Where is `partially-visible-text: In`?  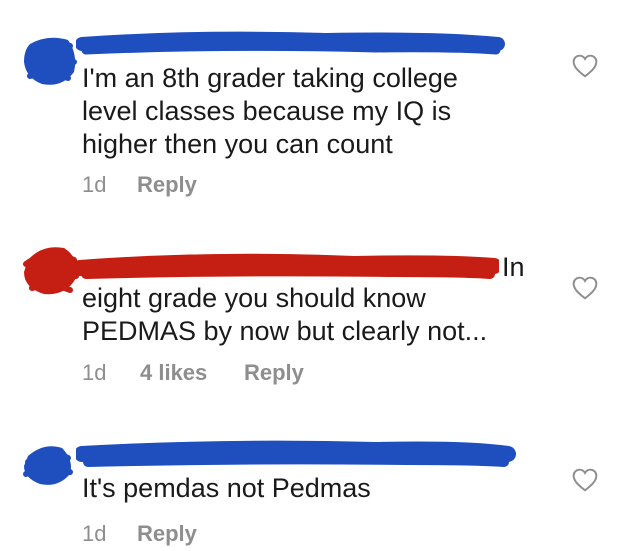 partially-visible-text: In is located at coordinates (513, 267).